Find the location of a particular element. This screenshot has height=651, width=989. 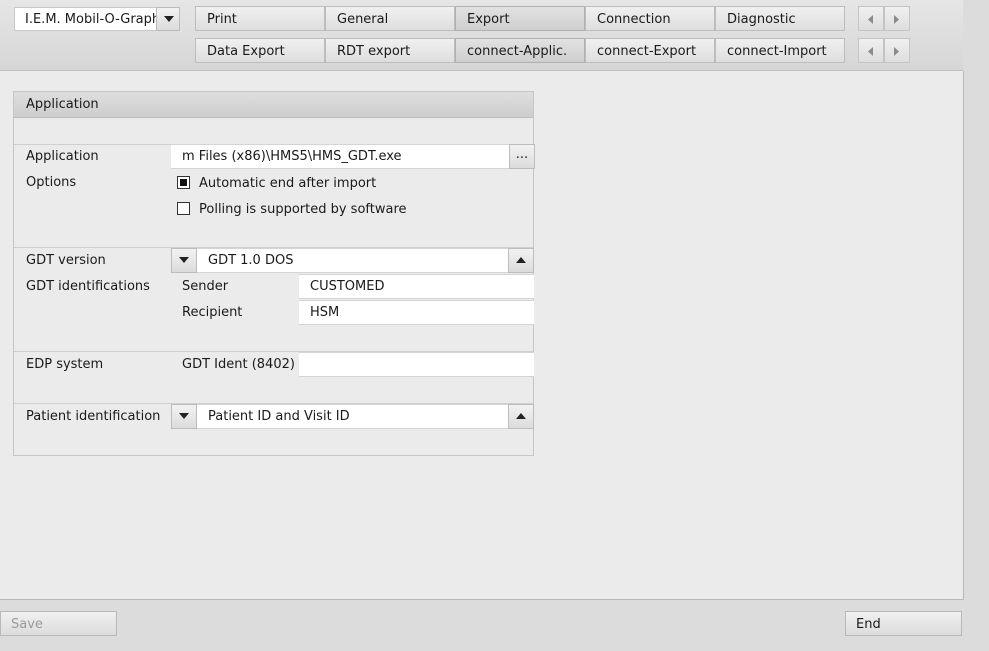

tab-connection: Connection is located at coordinates (650, 18).